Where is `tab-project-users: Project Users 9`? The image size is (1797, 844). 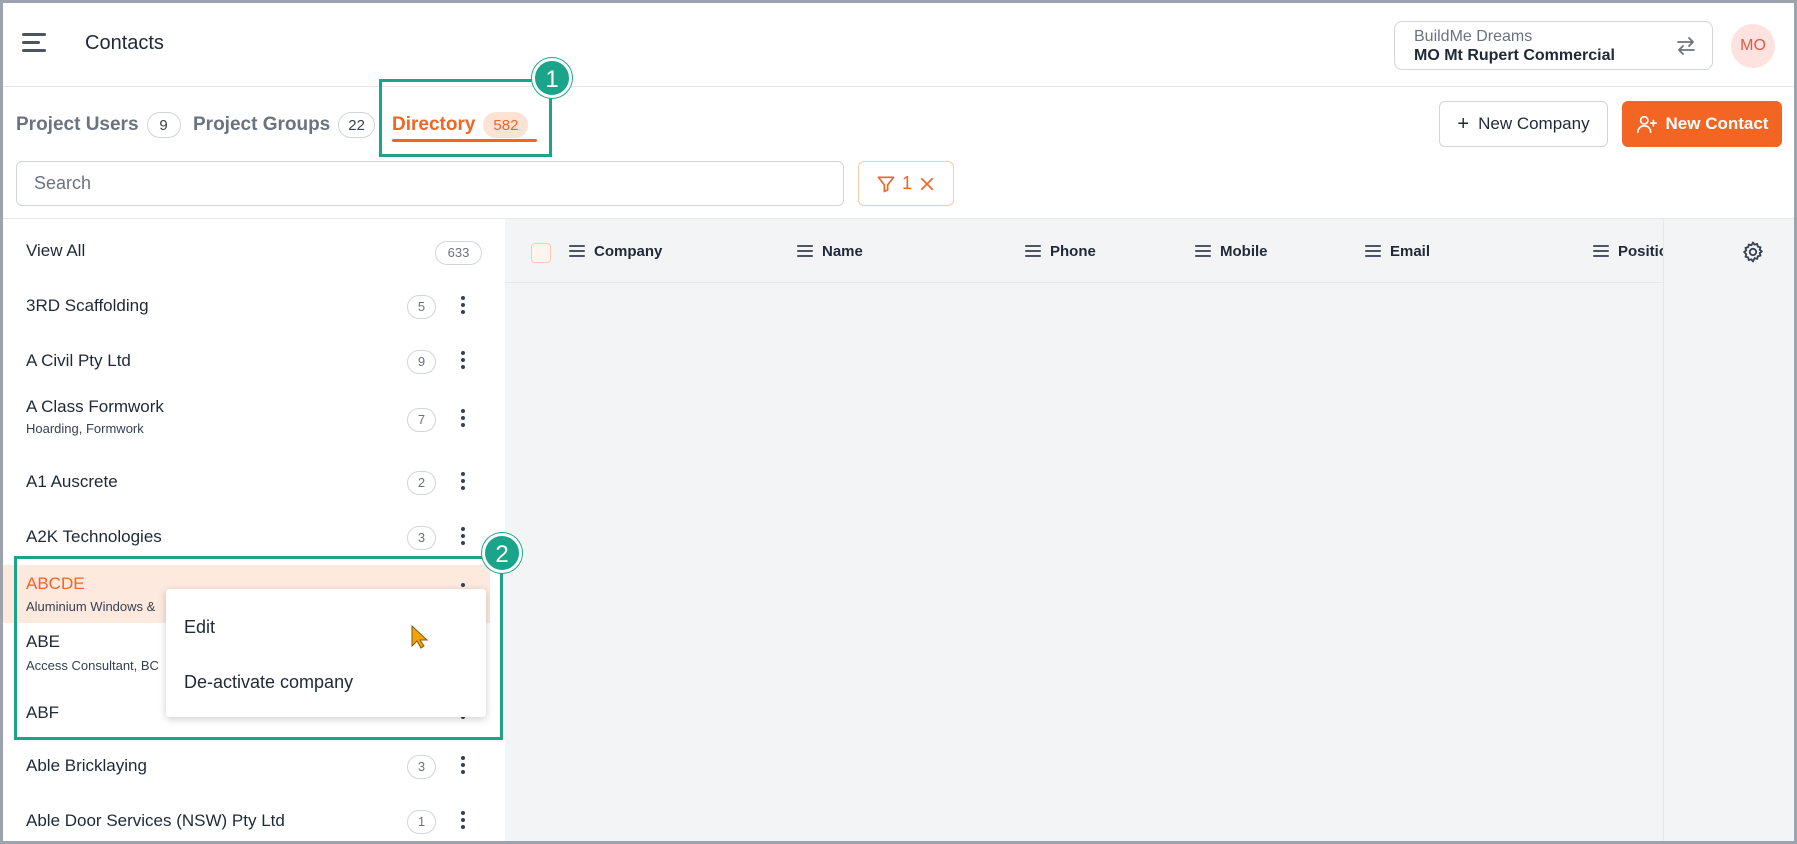
tab-project-users: Project Users 9 is located at coordinates (98, 125).